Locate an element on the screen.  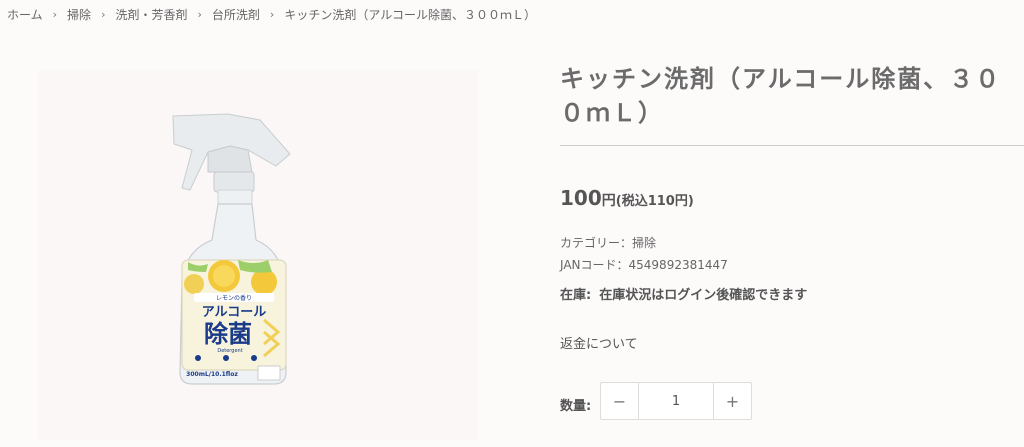
breadcrumb-cleaning: 掃除 is located at coordinates (79, 14).